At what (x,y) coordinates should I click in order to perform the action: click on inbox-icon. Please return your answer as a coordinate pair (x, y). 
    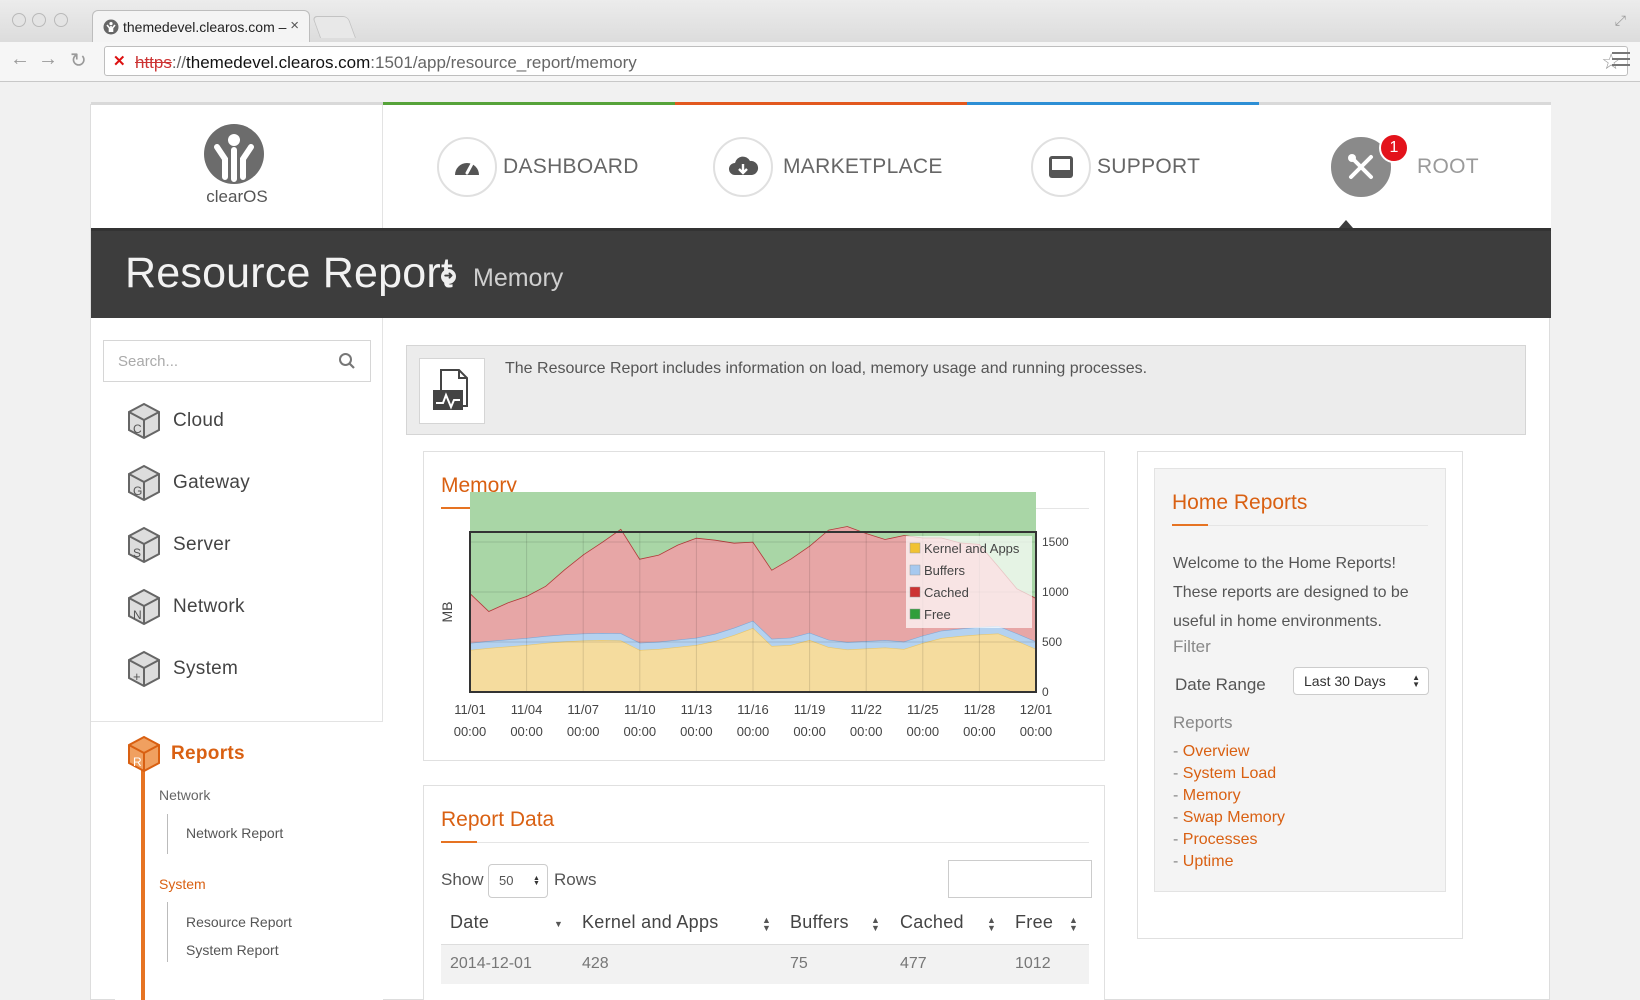
    Looking at the image, I should click on (1061, 167).